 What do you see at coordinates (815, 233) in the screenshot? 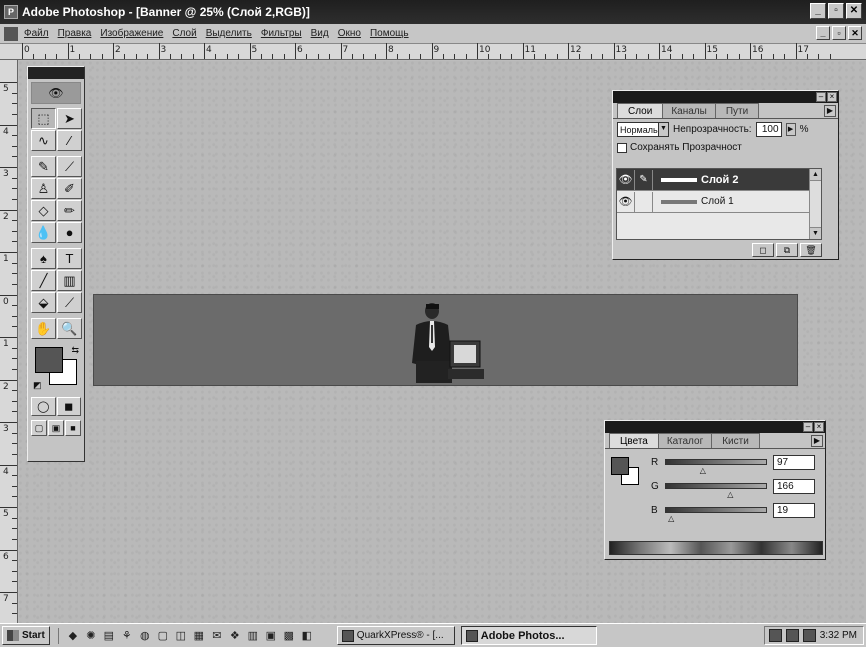
I see `scroll-down-icon: ▼` at bounding box center [815, 233].